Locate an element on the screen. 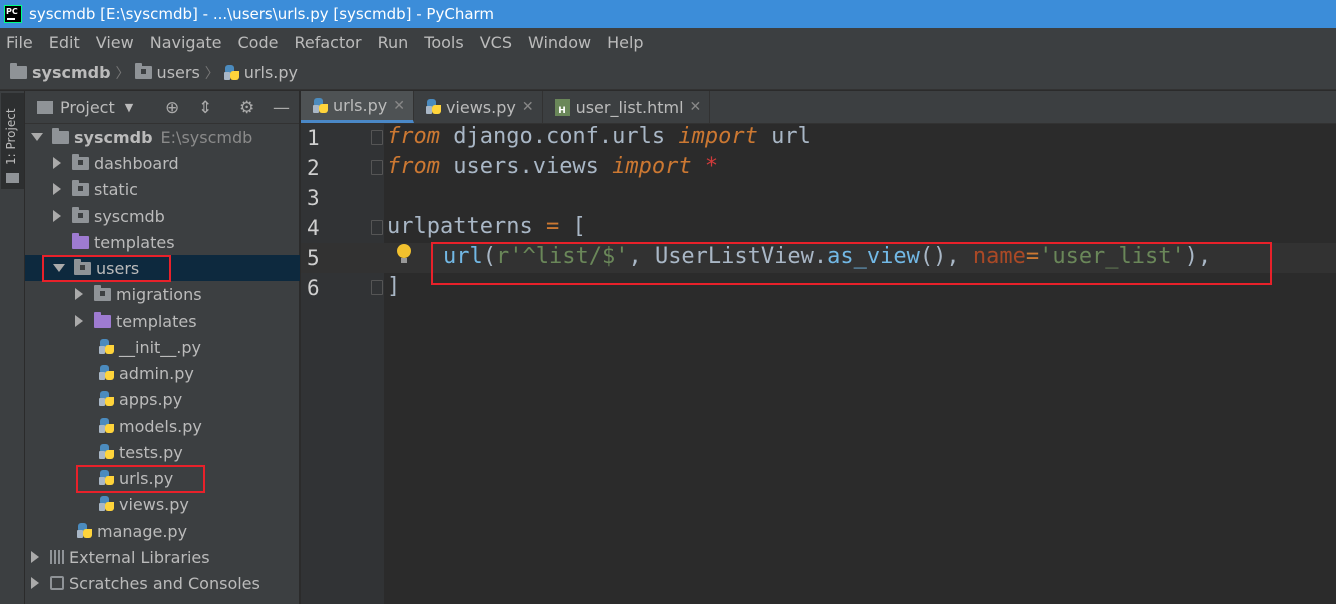  line-number: 3 is located at coordinates (313, 198).